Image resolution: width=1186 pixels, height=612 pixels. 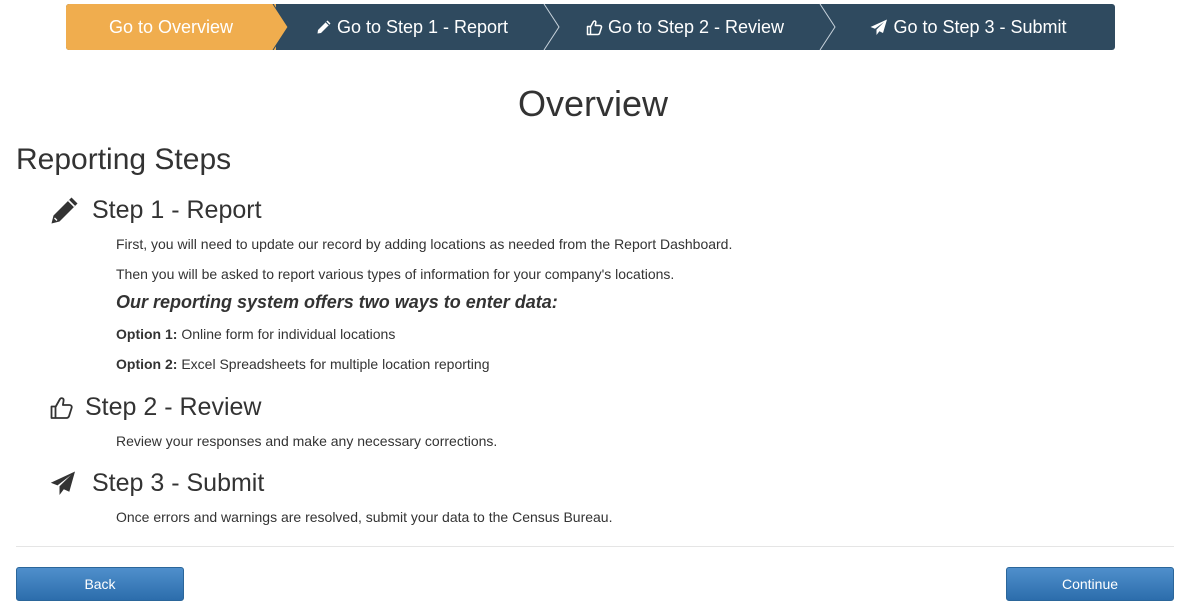 What do you see at coordinates (595, 546) in the screenshot?
I see `divider` at bounding box center [595, 546].